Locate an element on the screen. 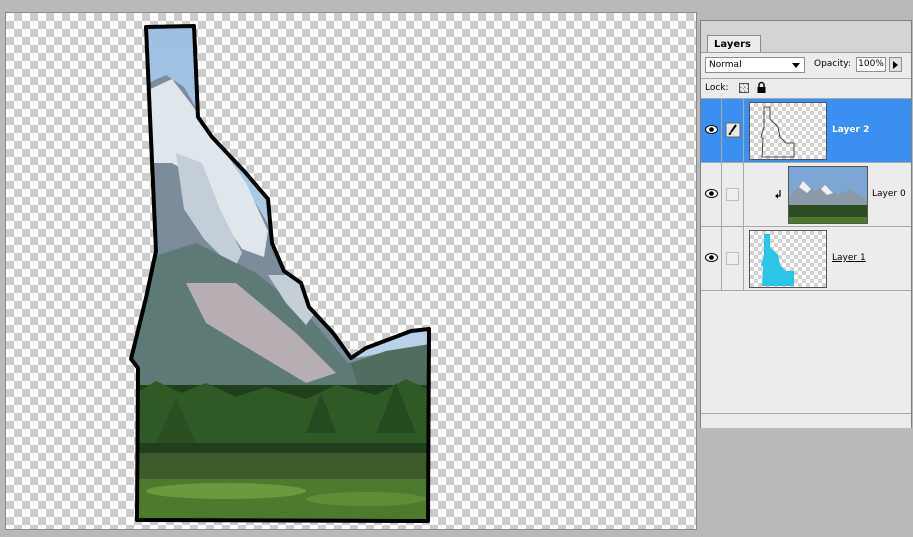  opacity-input: 100% is located at coordinates (871, 64).